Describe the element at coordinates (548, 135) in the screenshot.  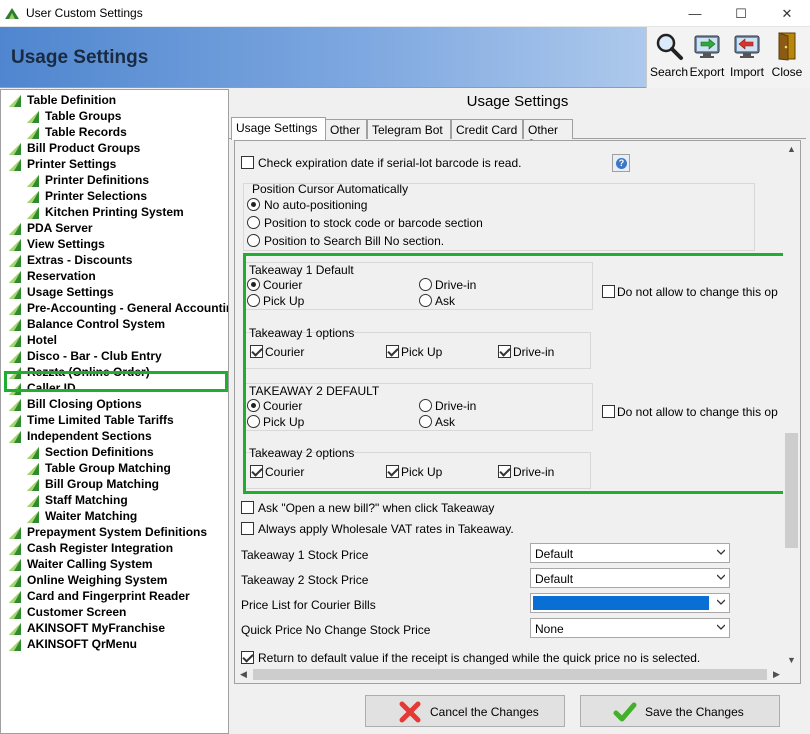
I see `tab-4: Other 2` at that location.